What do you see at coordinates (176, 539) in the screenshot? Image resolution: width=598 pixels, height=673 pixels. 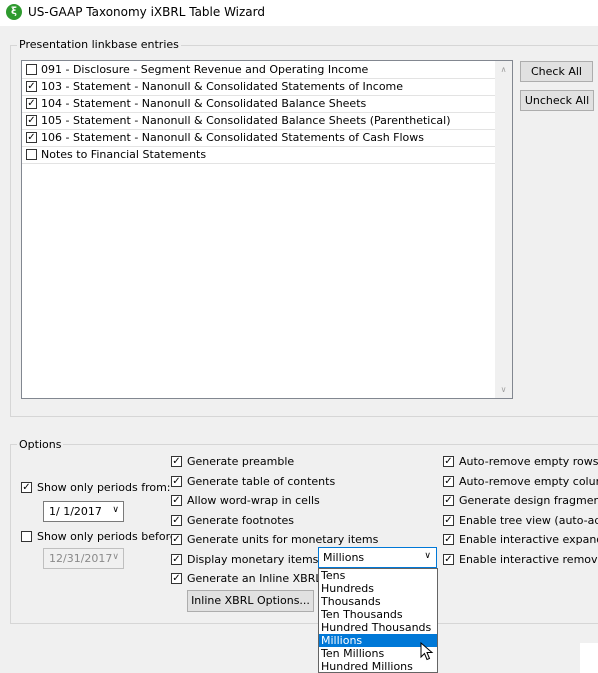 I see `generate-units-checkbox: ✓` at bounding box center [176, 539].